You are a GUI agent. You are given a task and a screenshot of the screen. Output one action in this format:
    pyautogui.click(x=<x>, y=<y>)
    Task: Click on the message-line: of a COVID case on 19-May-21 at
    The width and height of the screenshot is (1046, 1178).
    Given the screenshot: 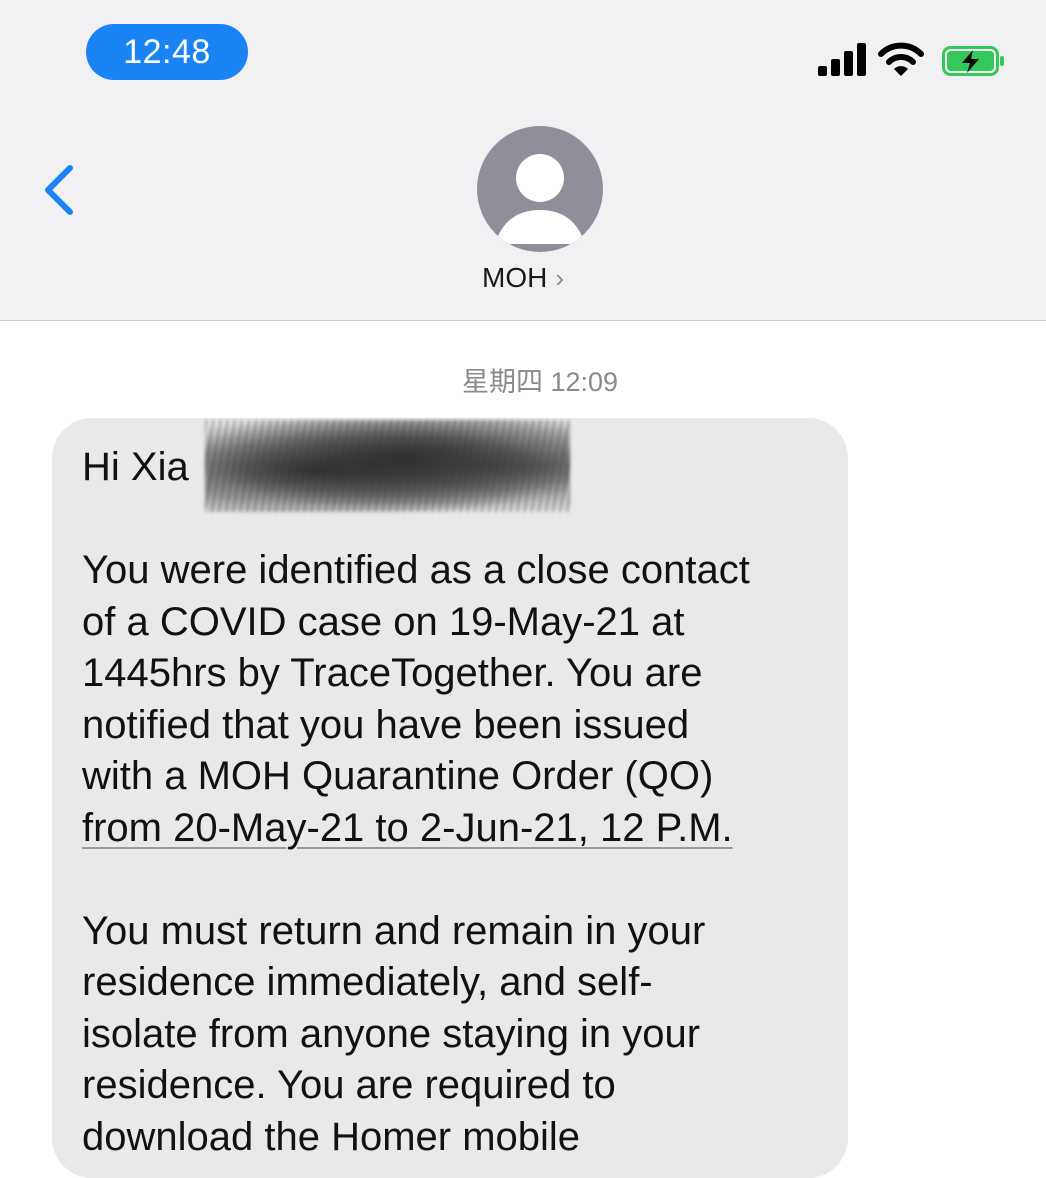 What is the action you would take?
    pyautogui.click(x=383, y=621)
    